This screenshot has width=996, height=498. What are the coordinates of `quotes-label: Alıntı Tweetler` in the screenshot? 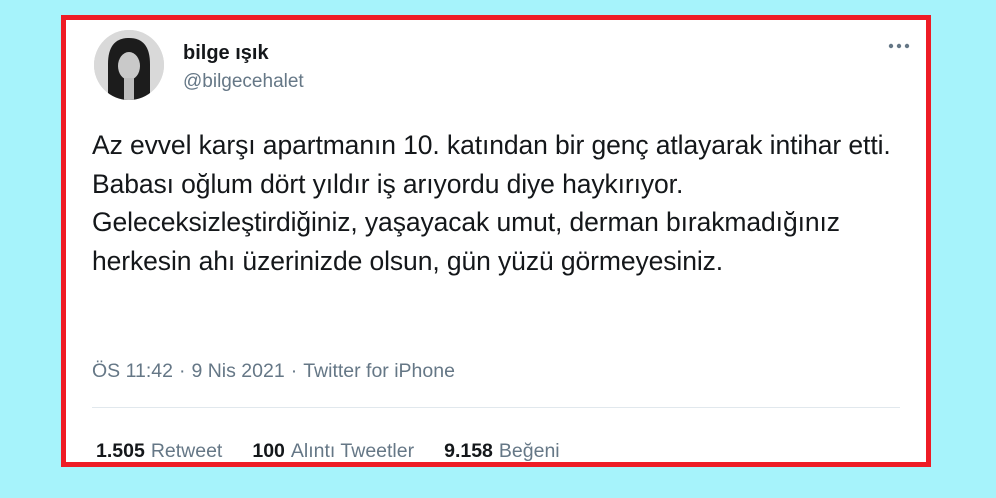 It's located at (352, 451).